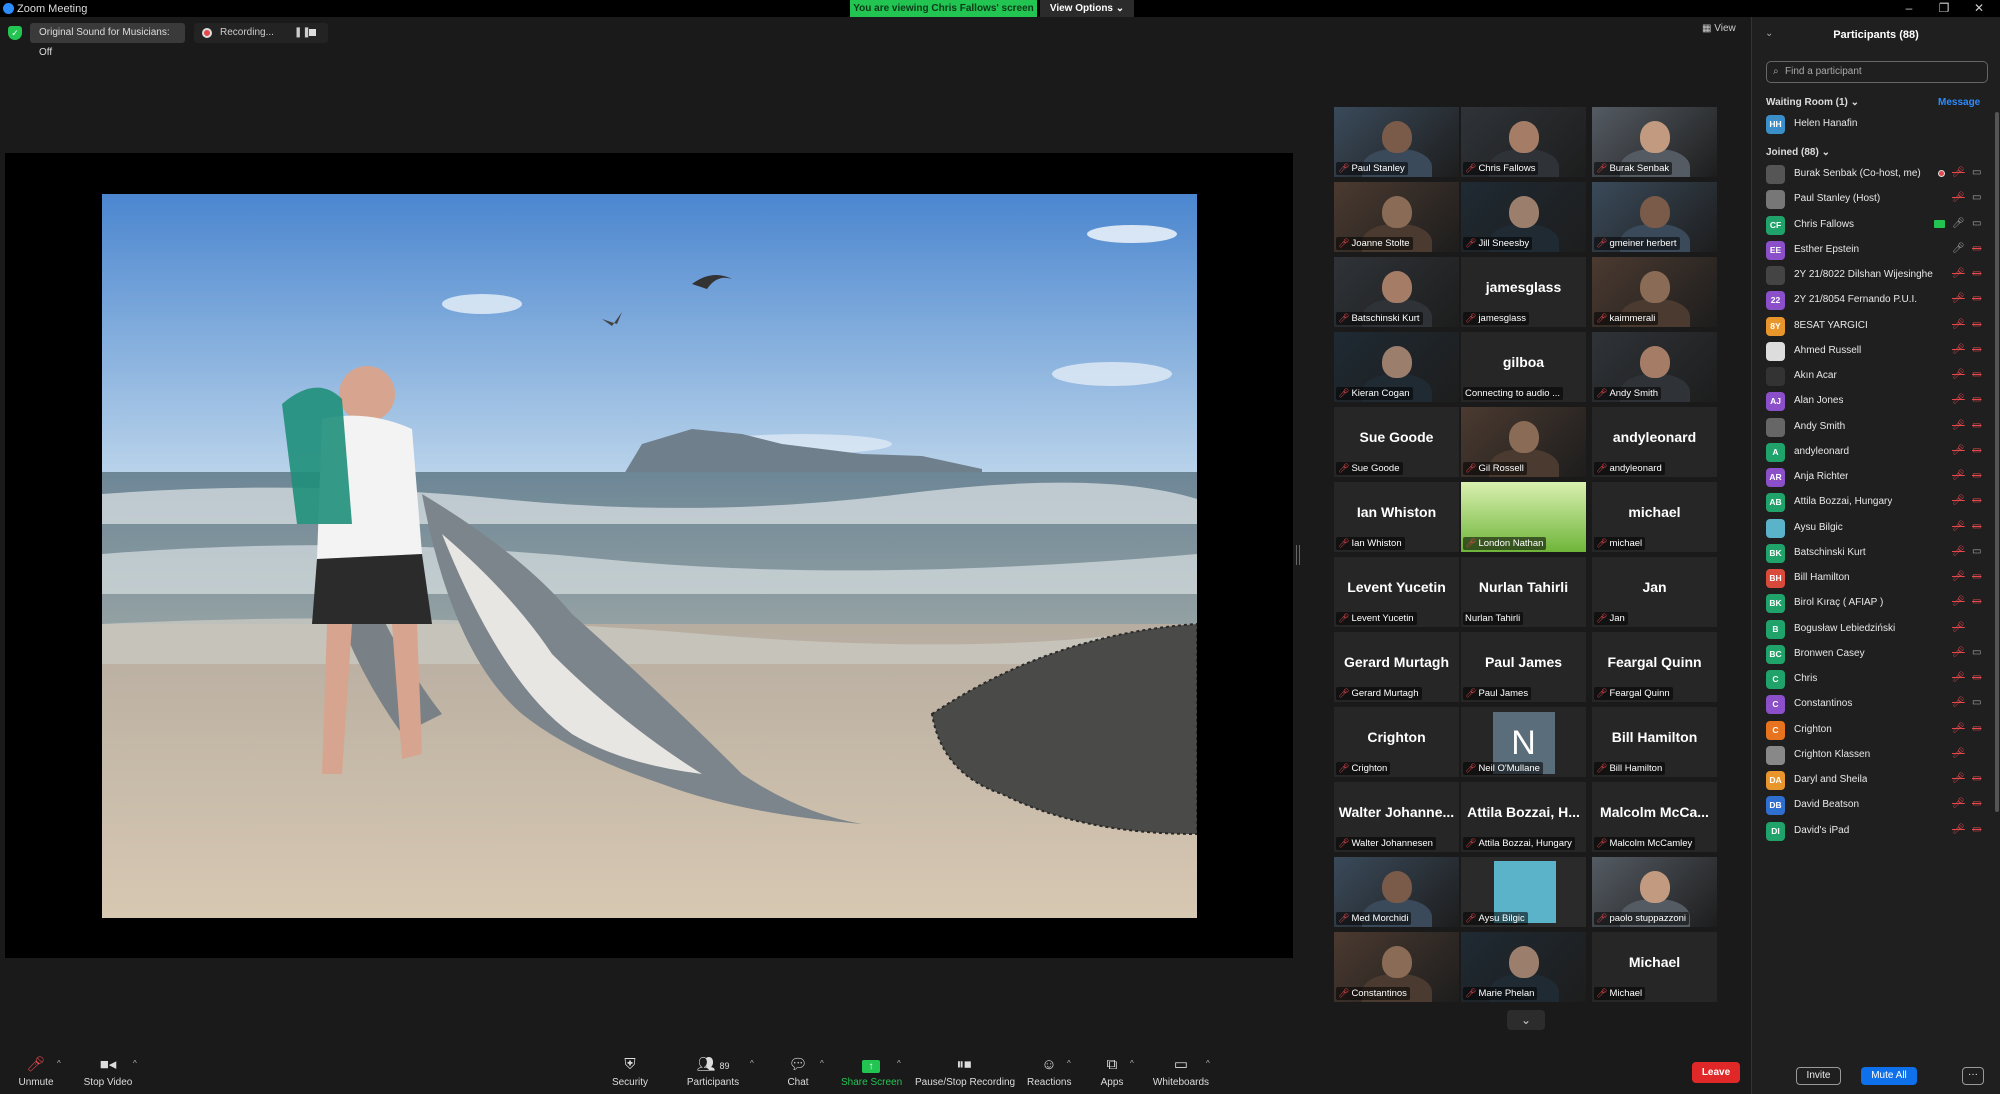  I want to click on participant-row: HH Helen Hanafin, so click(1880, 124).